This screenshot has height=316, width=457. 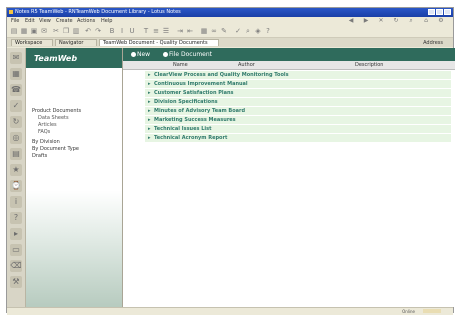 What do you see at coordinates (195, 120) in the screenshot?
I see `list-item-label: Marketing Success Measures` at bounding box center [195, 120].